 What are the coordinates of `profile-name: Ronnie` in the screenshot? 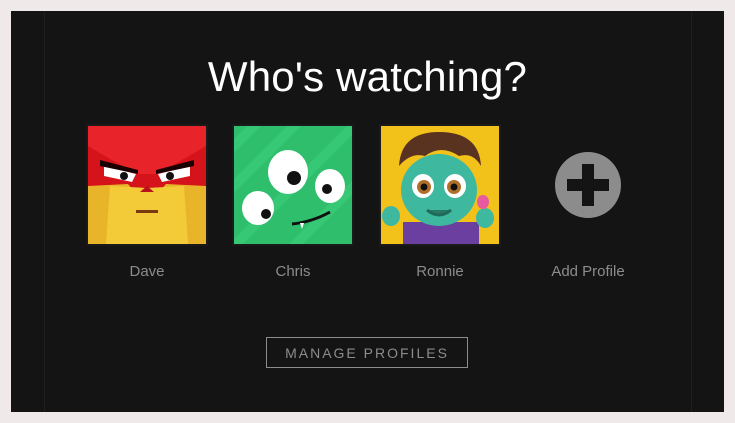 It's located at (440, 271).